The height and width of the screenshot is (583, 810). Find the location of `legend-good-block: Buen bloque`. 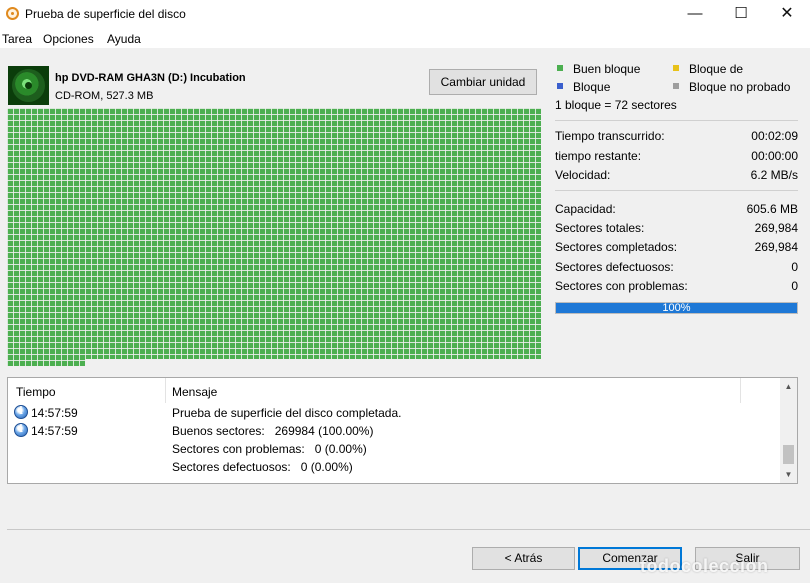

legend-good-block: Buen bloque is located at coordinates (612, 69).